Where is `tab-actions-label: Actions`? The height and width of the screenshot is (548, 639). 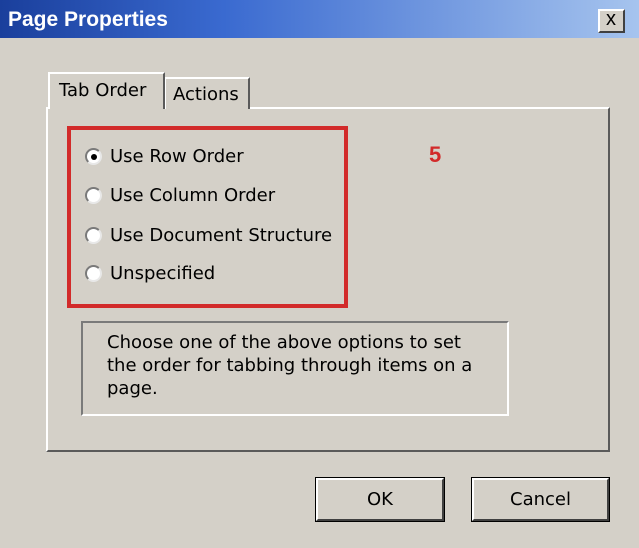
tab-actions-label: Actions is located at coordinates (206, 94).